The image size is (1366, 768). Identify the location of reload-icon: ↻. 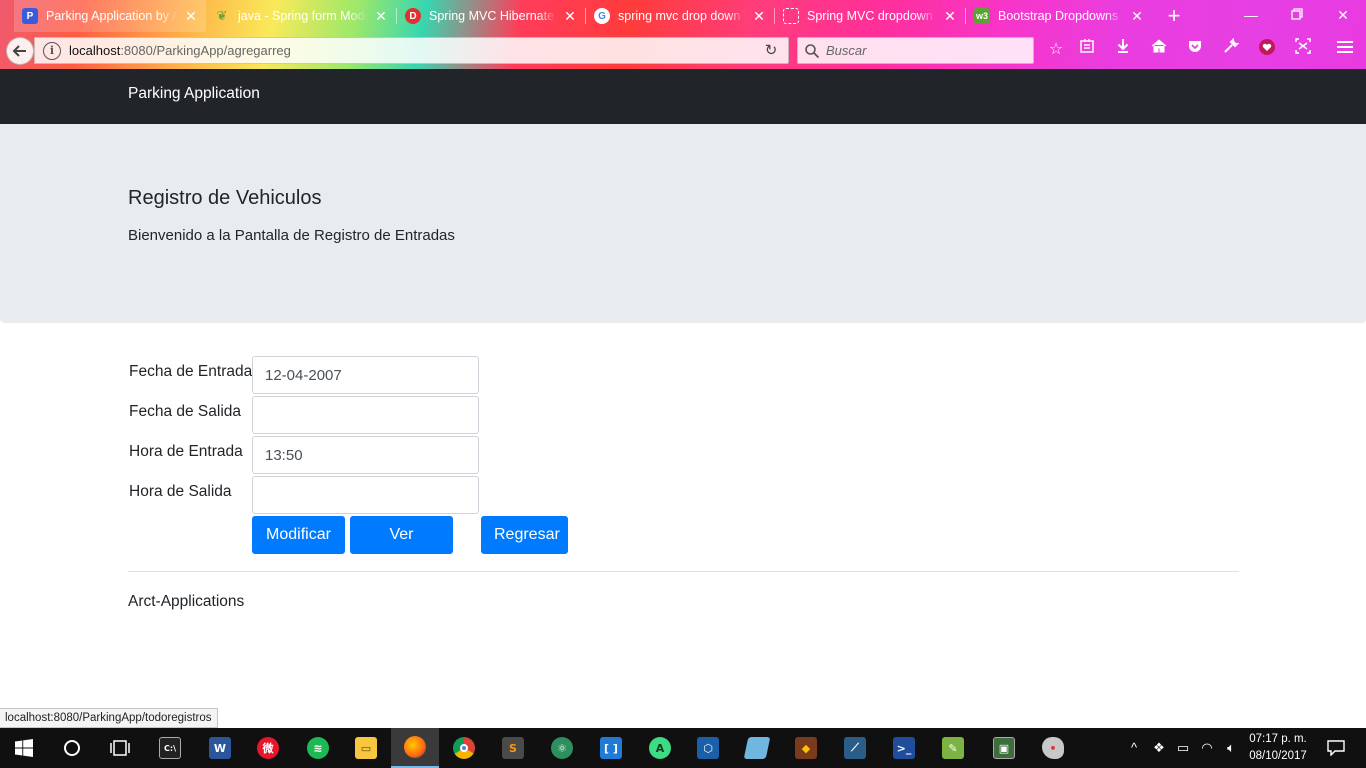
(771, 51).